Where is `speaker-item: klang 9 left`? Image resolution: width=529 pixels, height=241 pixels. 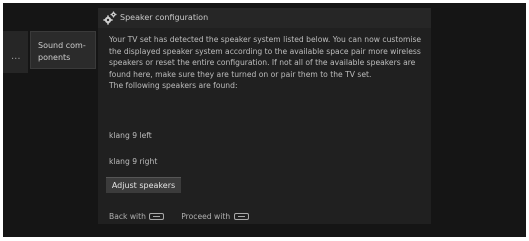
speaker-item: klang 9 left is located at coordinates (130, 135).